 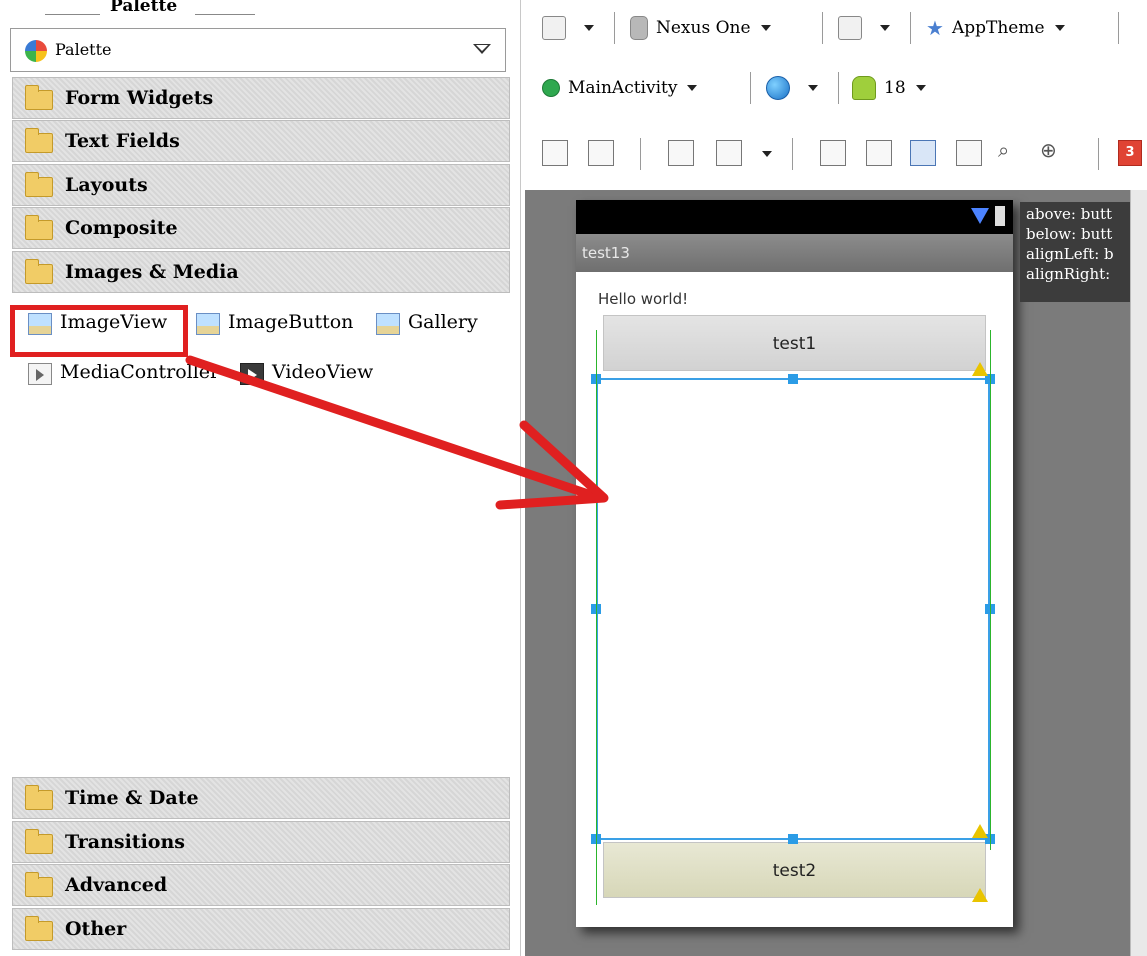 What do you see at coordinates (140, 372) in the screenshot?
I see `palette-item-label: MediaController` at bounding box center [140, 372].